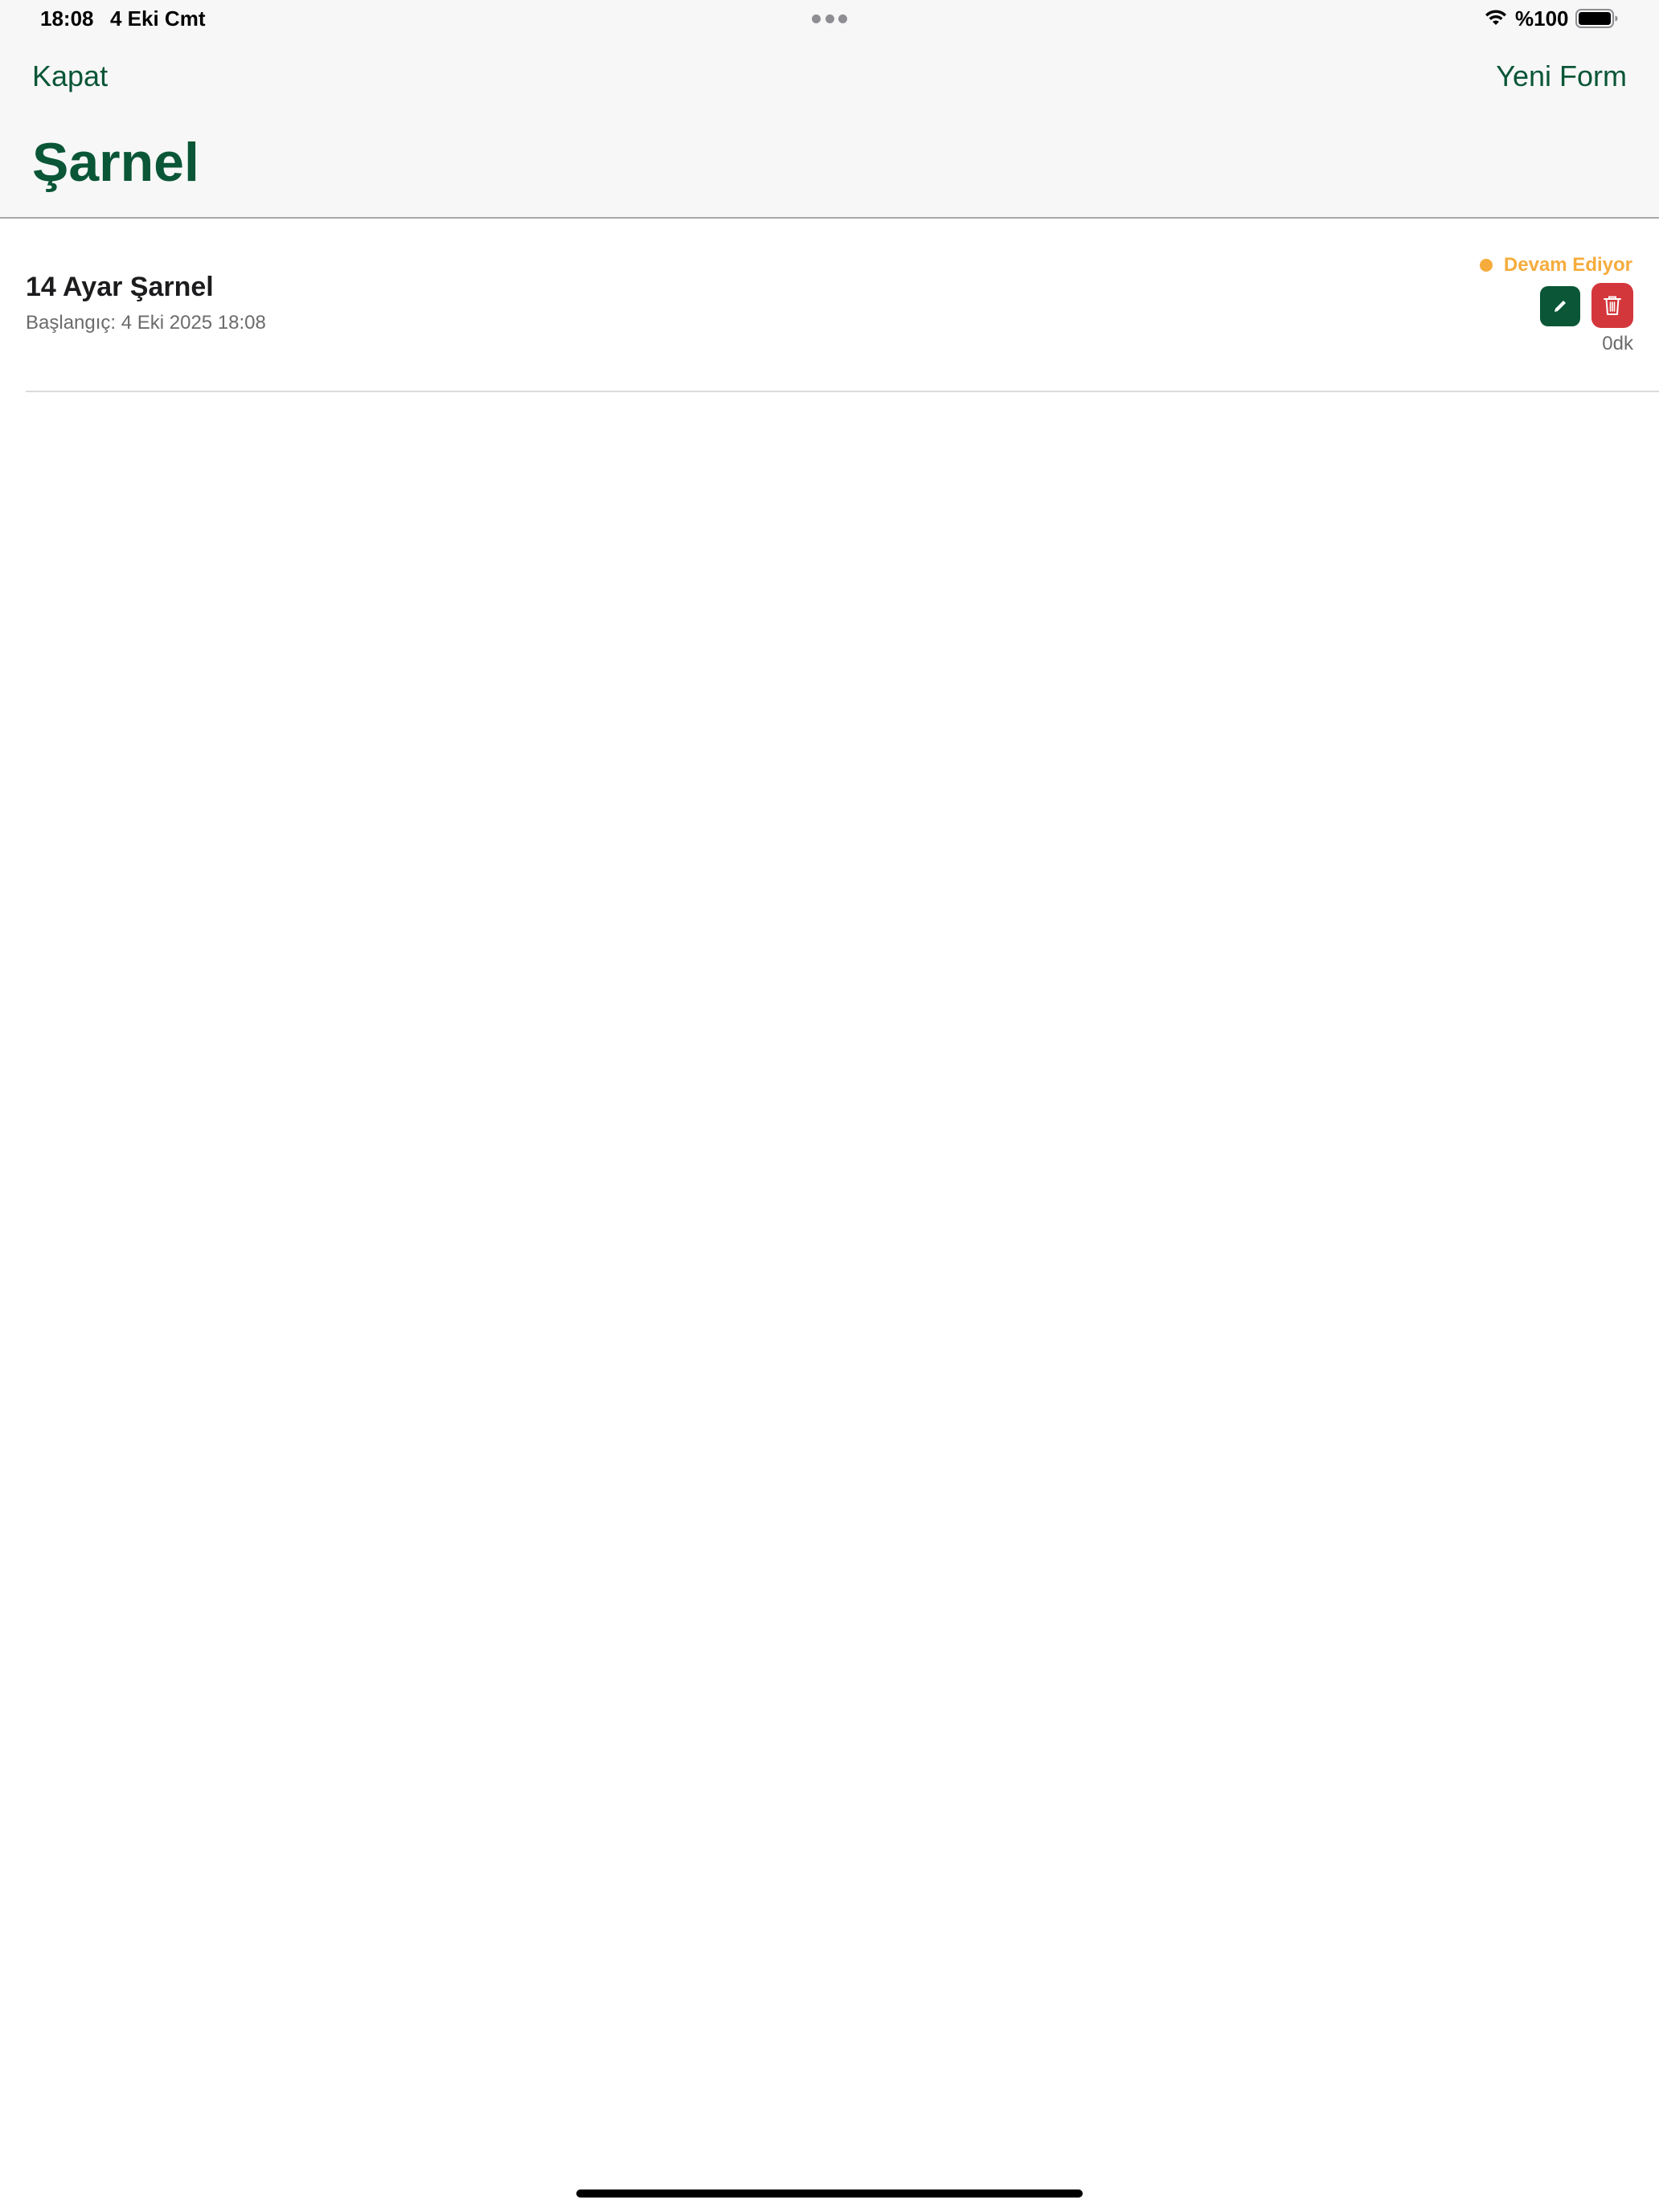 This screenshot has height=2212, width=1659. I want to click on trash-icon, so click(1612, 305).